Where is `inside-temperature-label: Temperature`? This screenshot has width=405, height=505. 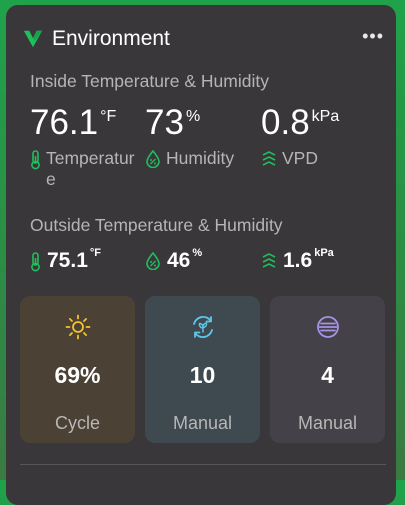 inside-temperature-label: Temperature is located at coordinates (89, 169).